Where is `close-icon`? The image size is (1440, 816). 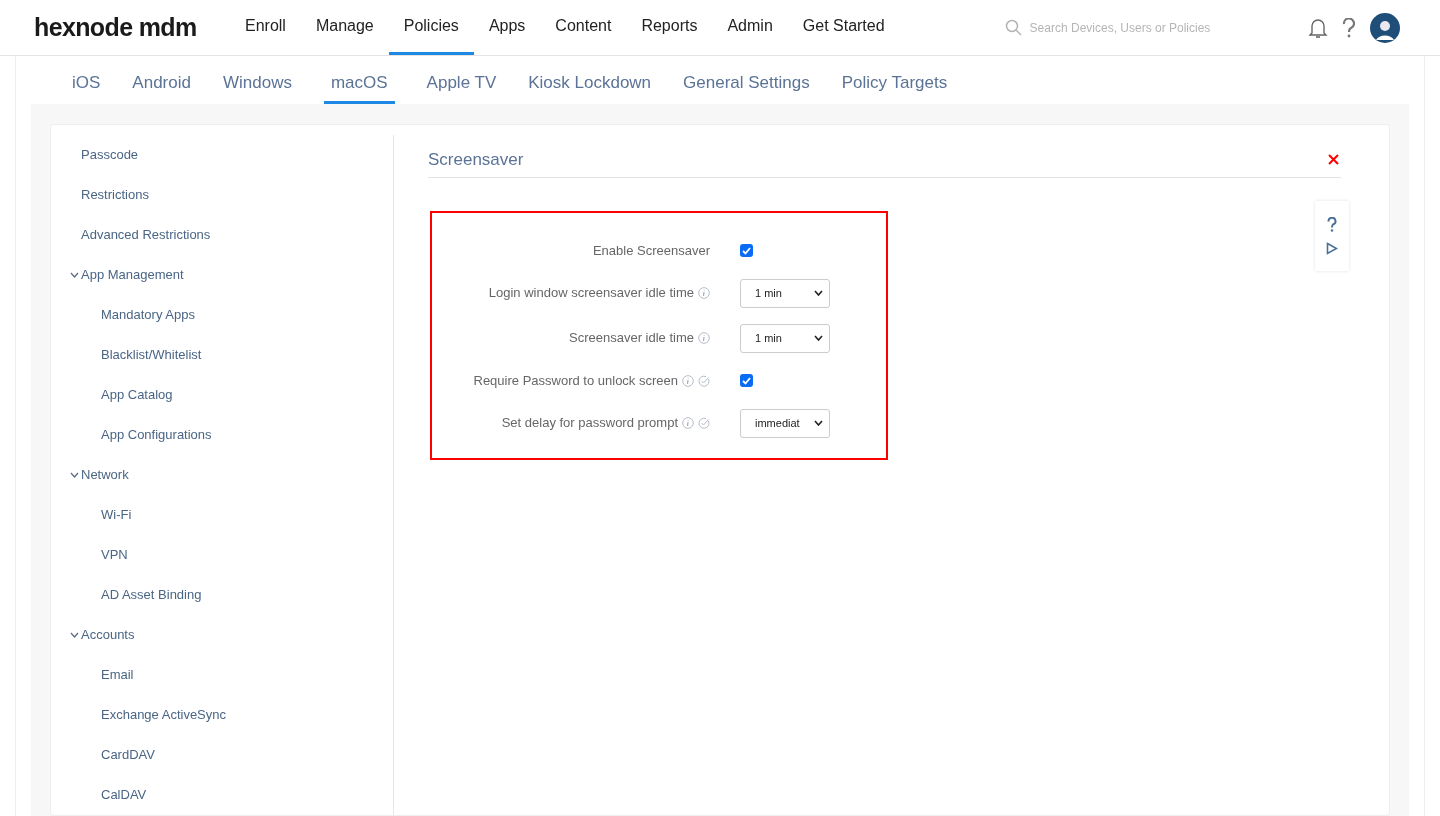 close-icon is located at coordinates (1333, 160).